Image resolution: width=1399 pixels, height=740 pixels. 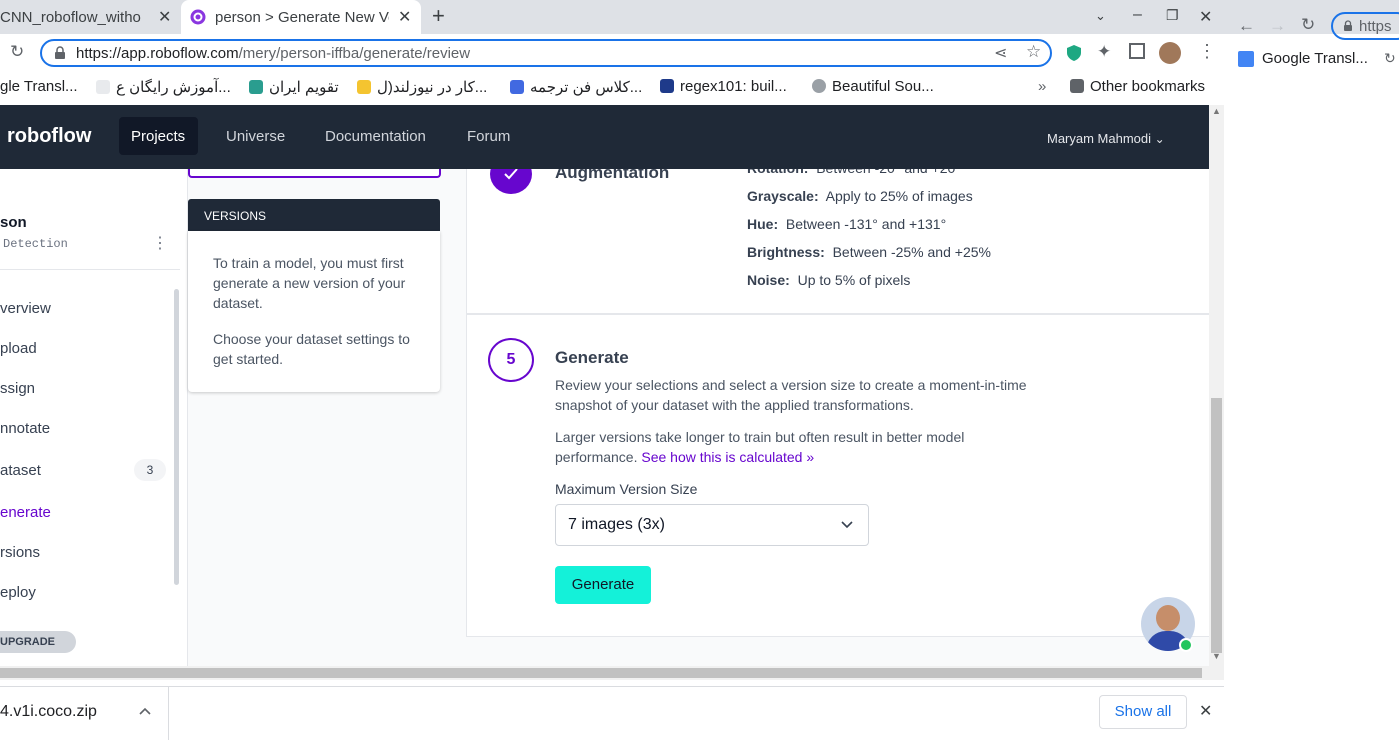 I want to click on tab-title: CNN_roboflow_witho, so click(x=70, y=17).